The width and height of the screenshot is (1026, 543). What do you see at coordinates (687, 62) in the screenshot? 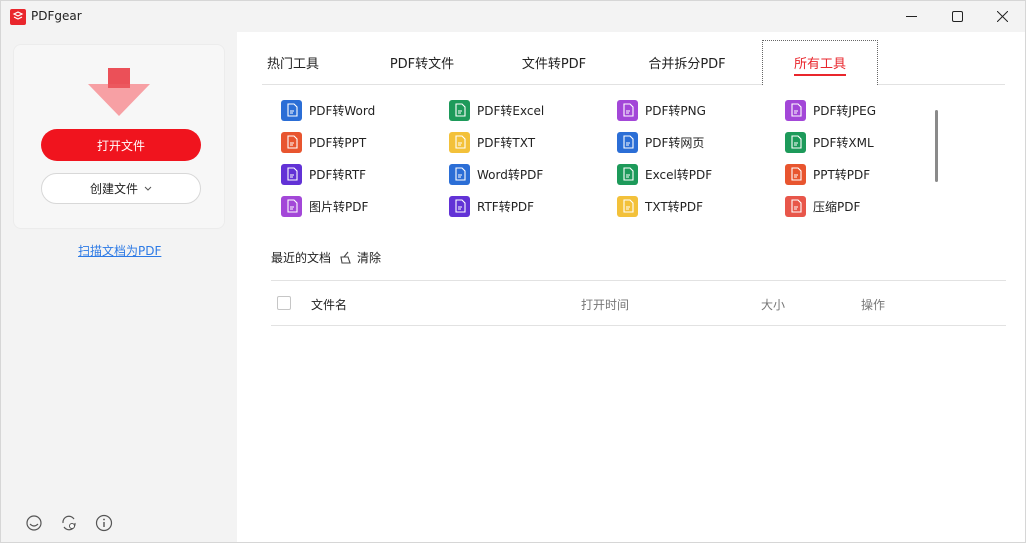
I see `tab-merge-split-pdf: 合并拆分PDF` at bounding box center [687, 62].